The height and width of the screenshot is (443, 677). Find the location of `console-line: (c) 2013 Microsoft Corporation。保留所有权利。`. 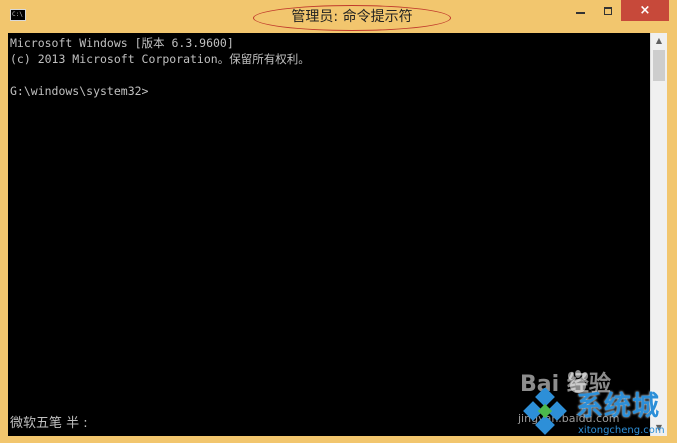

console-line: (c) 2013 Microsoft Corporation。保留所有权利。 is located at coordinates (160, 59).